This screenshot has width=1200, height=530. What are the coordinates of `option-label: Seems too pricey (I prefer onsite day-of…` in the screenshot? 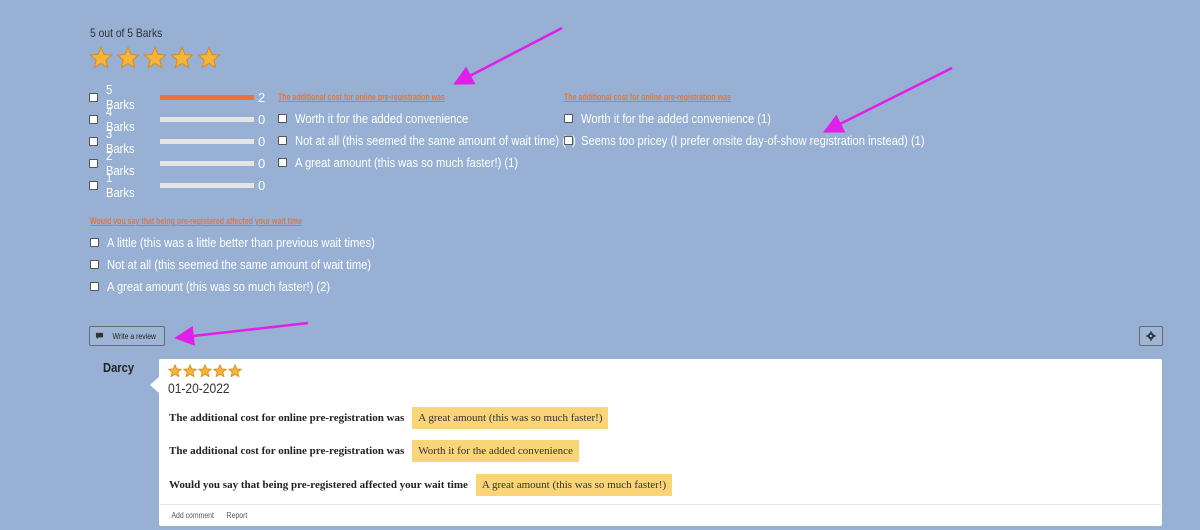 It's located at (753, 140).